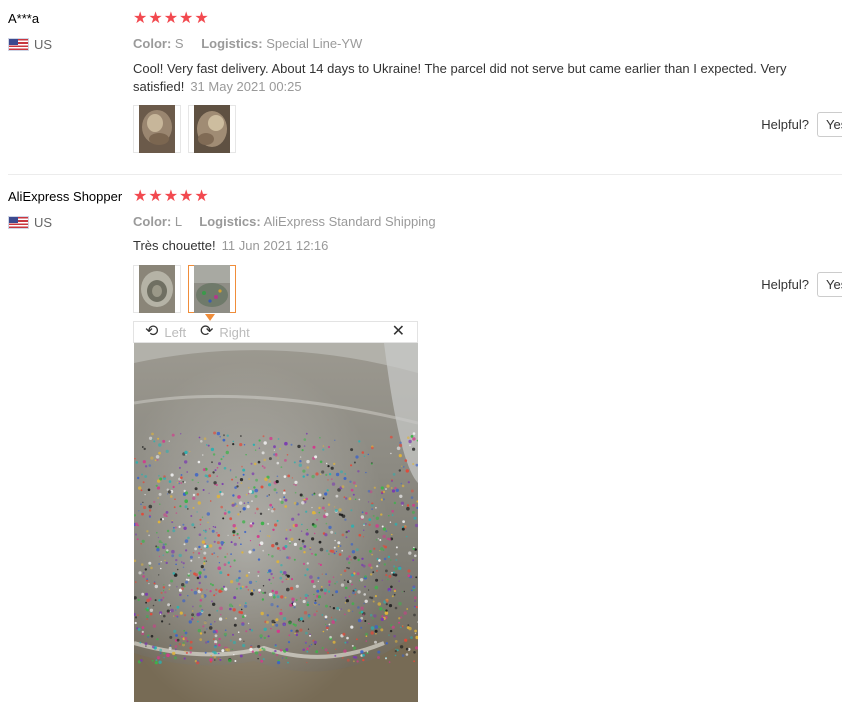 The width and height of the screenshot is (842, 702). Describe the element at coordinates (478, 246) in the screenshot. I see `review-text: Très chouette! 11 Jun 2021 12:16` at that location.